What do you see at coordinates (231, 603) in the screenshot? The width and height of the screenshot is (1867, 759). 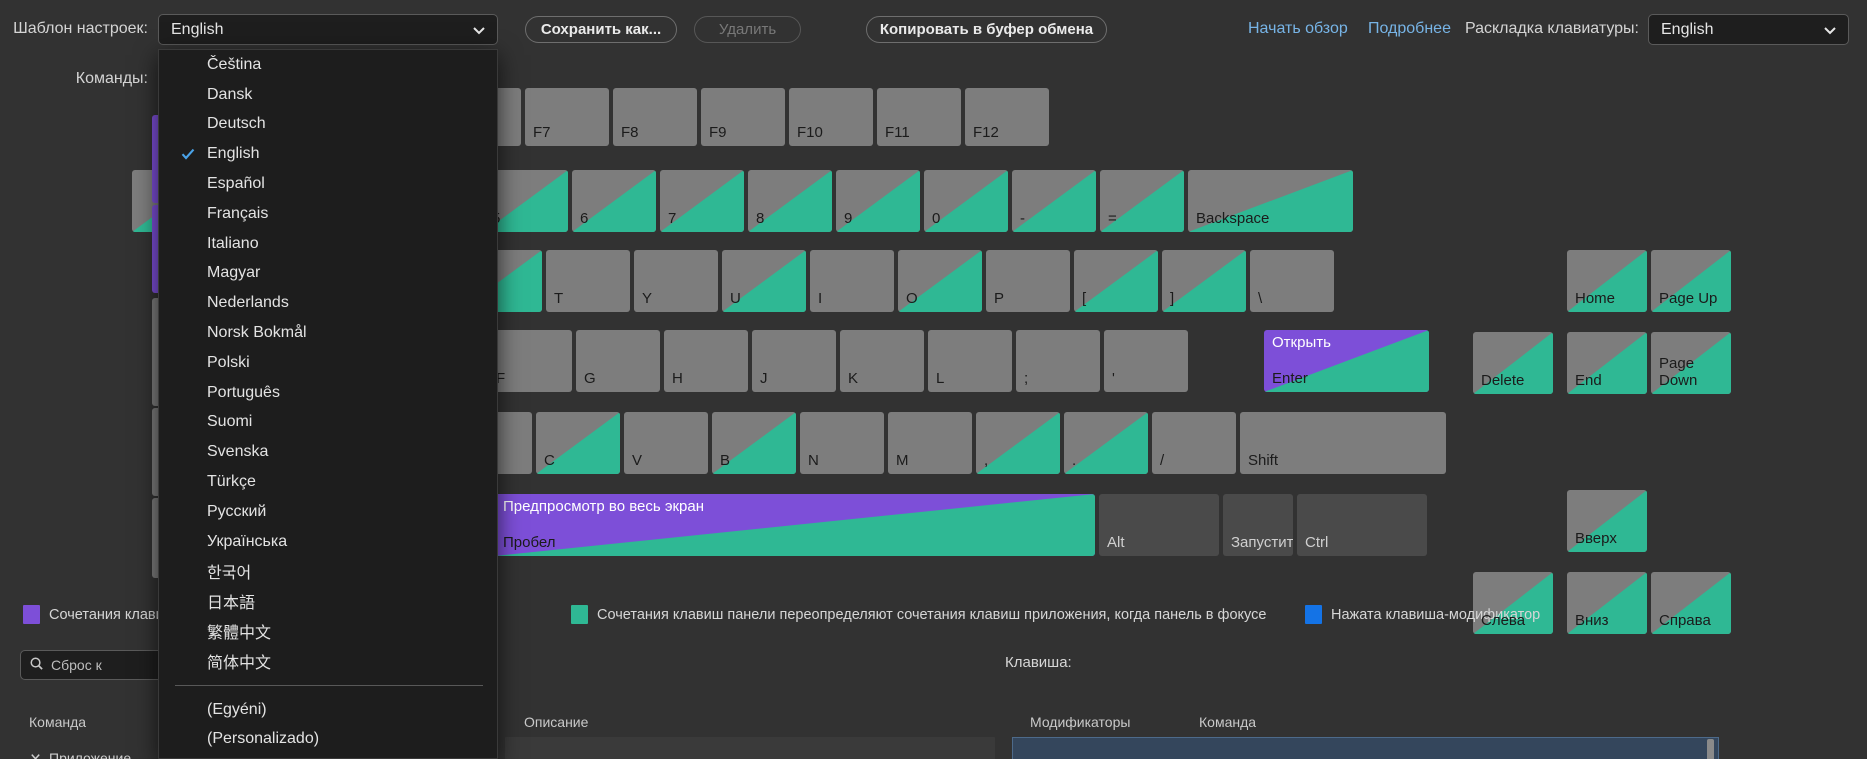 I see `dropdown-item-label: 日本語` at bounding box center [231, 603].